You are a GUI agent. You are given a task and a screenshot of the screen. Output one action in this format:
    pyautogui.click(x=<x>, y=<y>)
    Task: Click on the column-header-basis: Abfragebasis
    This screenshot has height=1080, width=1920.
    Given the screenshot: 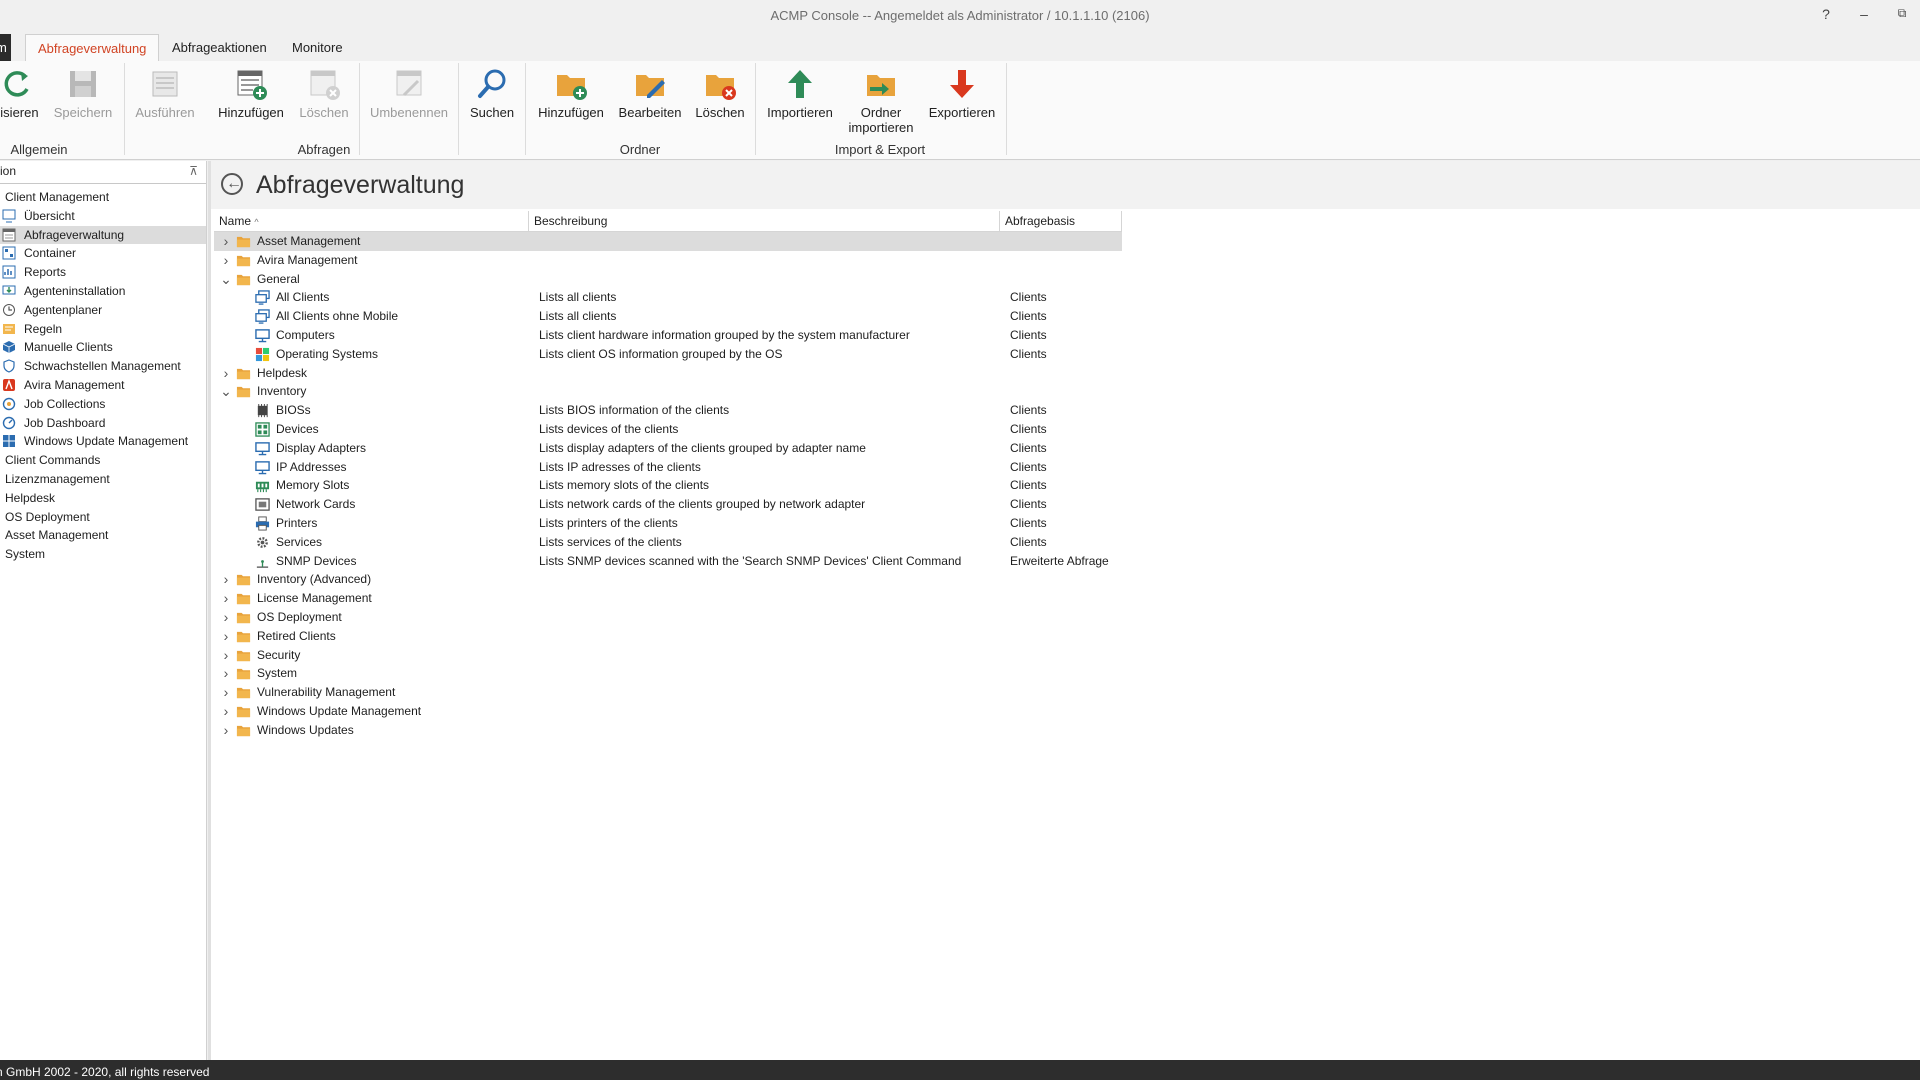 What is the action you would take?
    pyautogui.click(x=1061, y=221)
    